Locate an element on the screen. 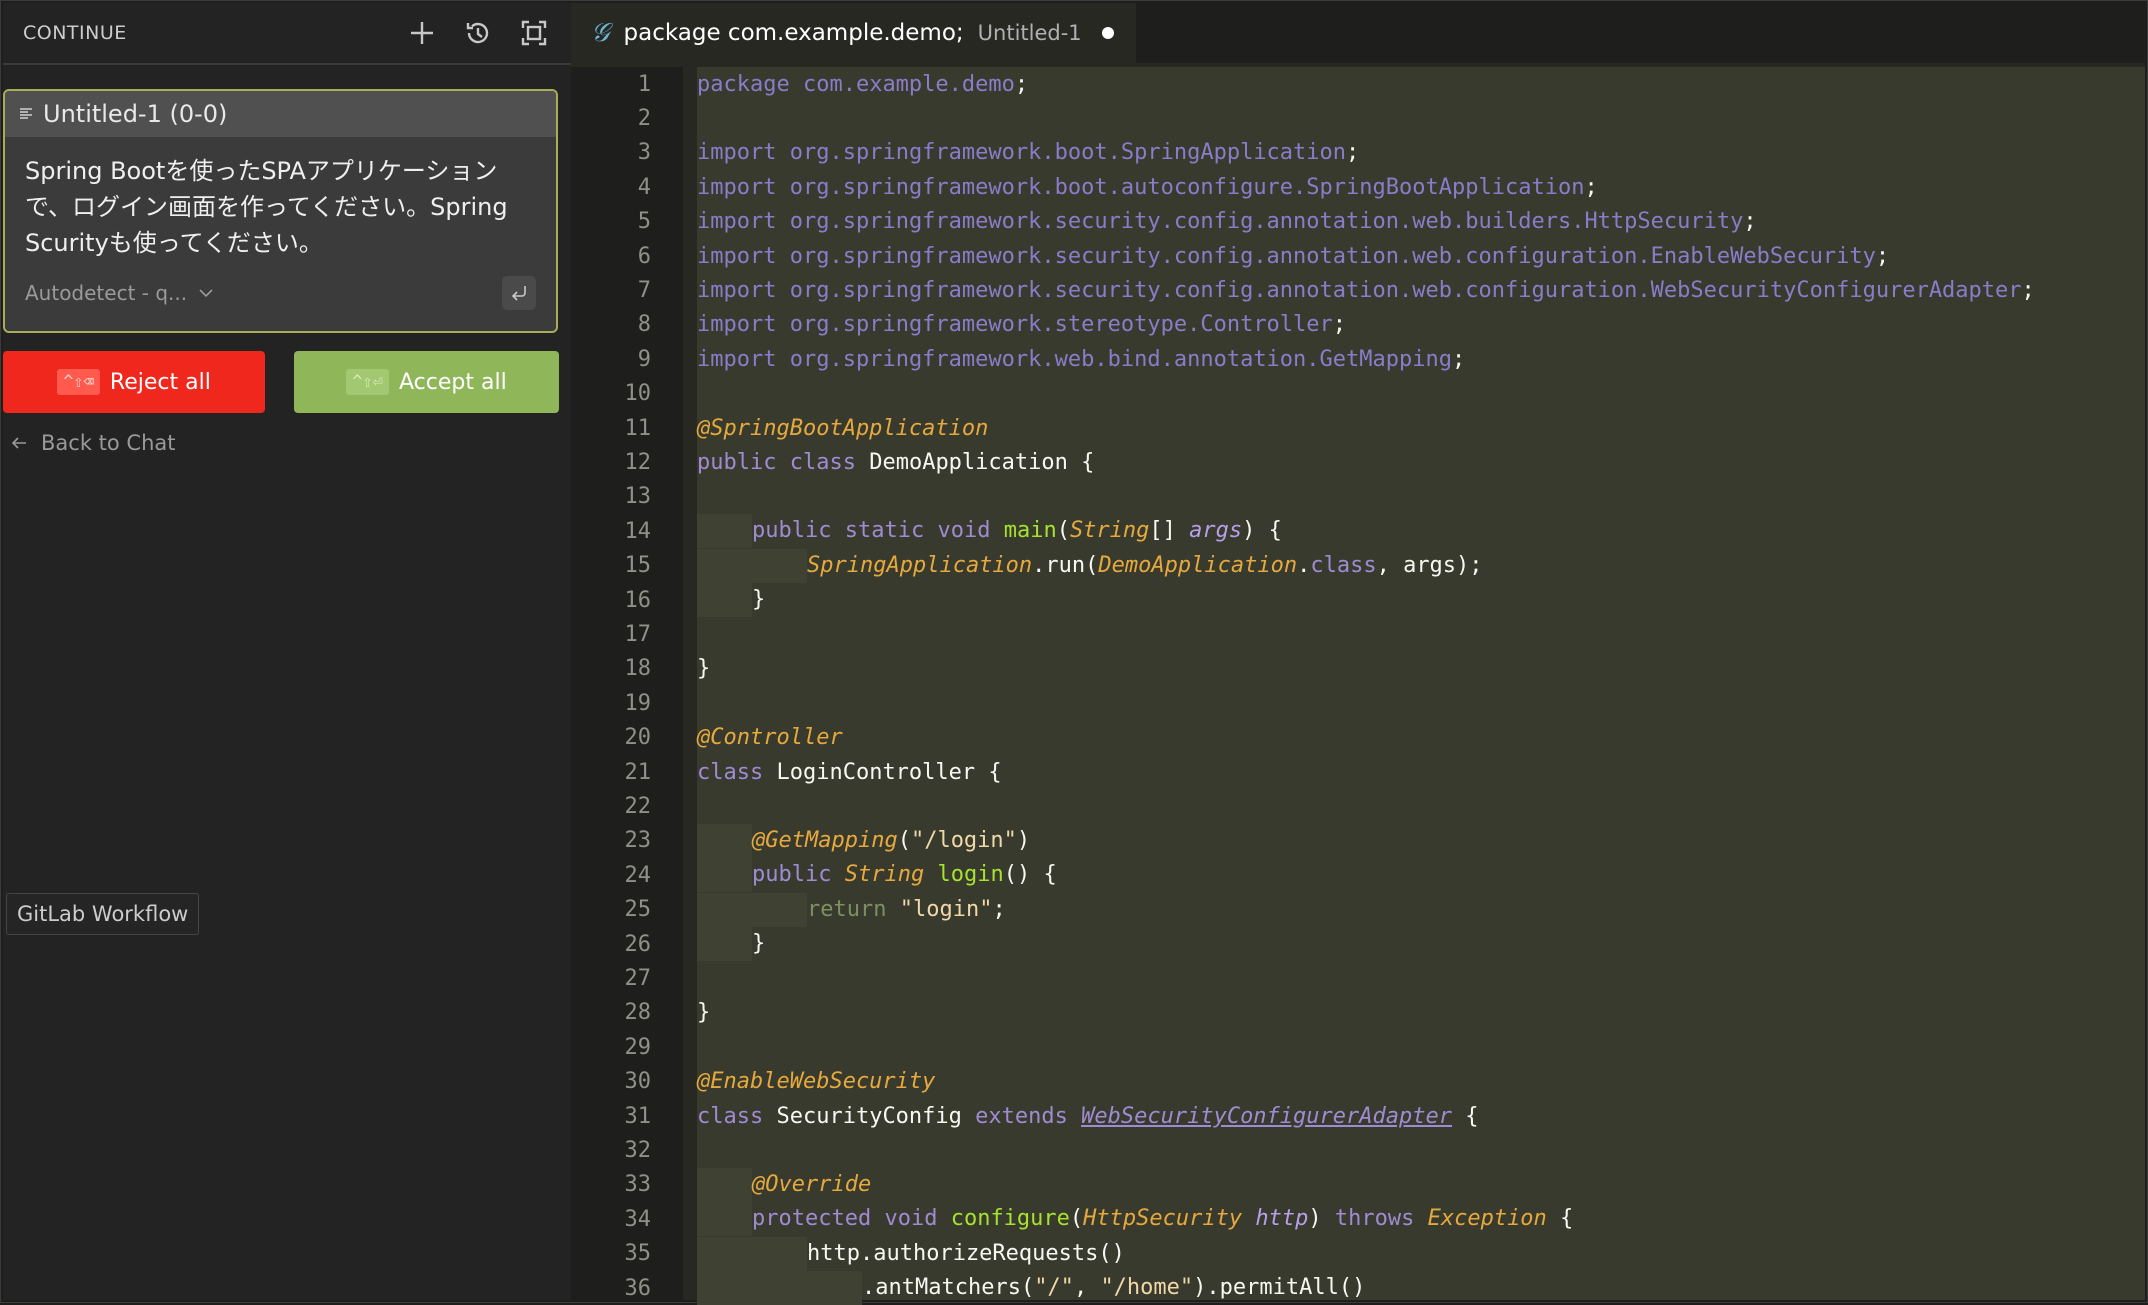  card-file-title: Untitled-1 (0-0) is located at coordinates (135, 114).